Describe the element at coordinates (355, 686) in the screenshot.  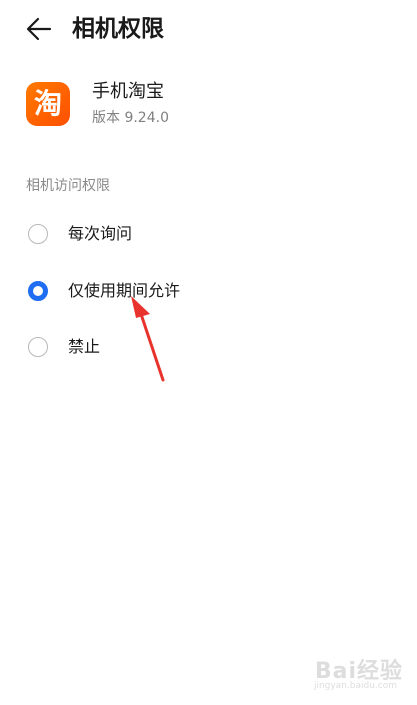
I see `watermark-url: jingyan.baidu.com` at that location.